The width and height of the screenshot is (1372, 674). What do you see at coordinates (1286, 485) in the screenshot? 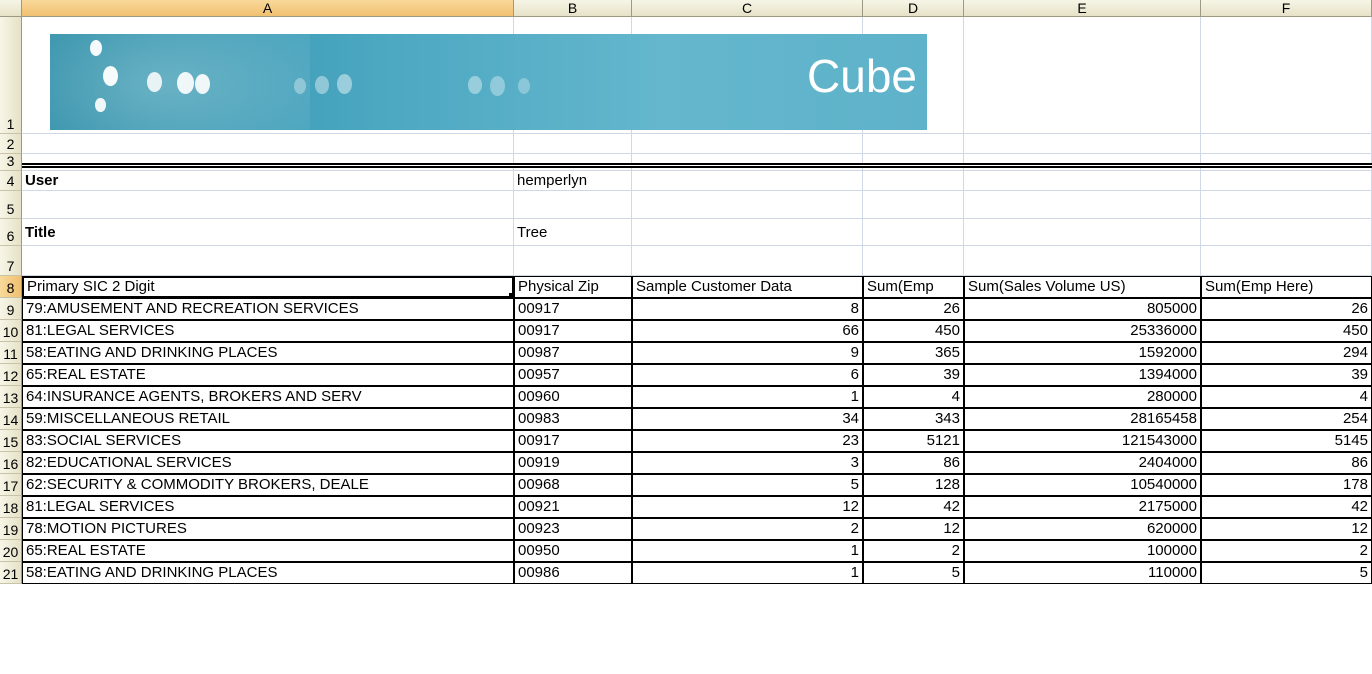
I see `table-cell: 178` at bounding box center [1286, 485].